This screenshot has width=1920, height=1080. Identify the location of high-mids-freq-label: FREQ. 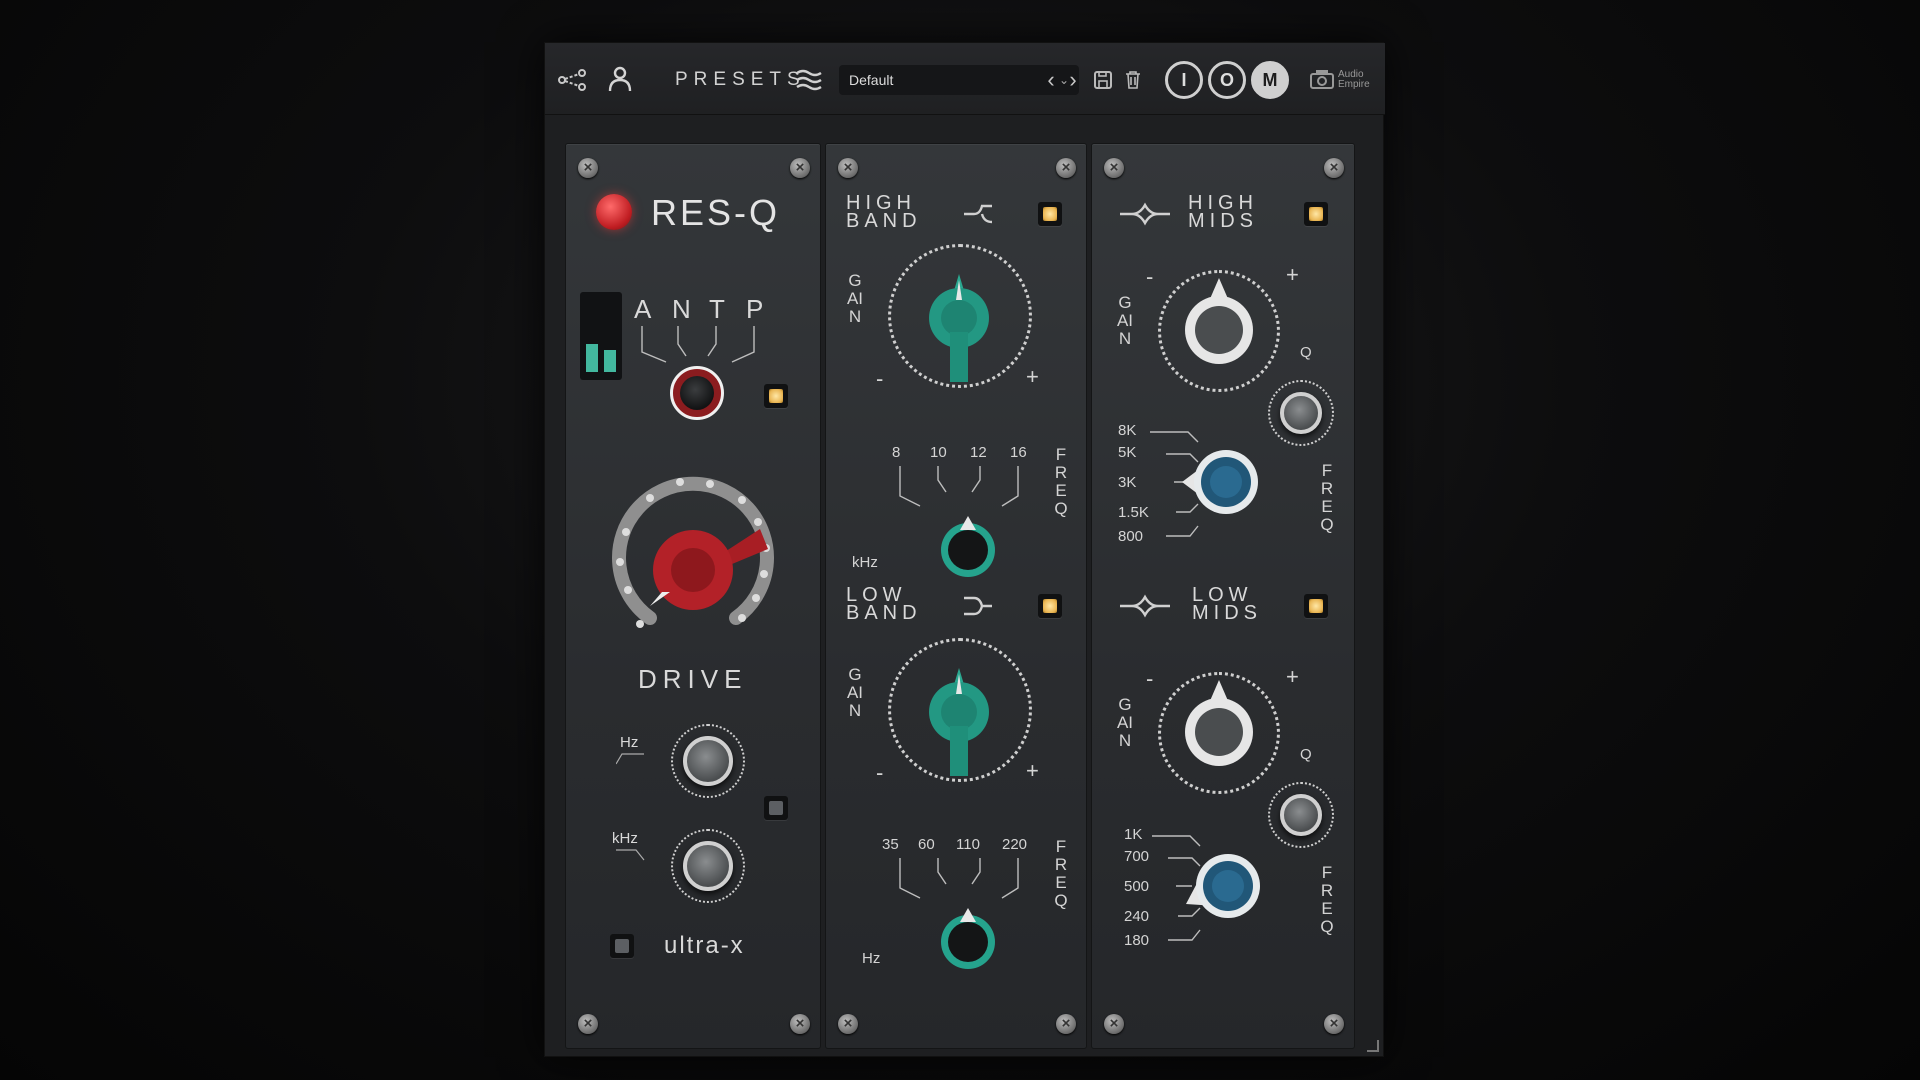
(1327, 497).